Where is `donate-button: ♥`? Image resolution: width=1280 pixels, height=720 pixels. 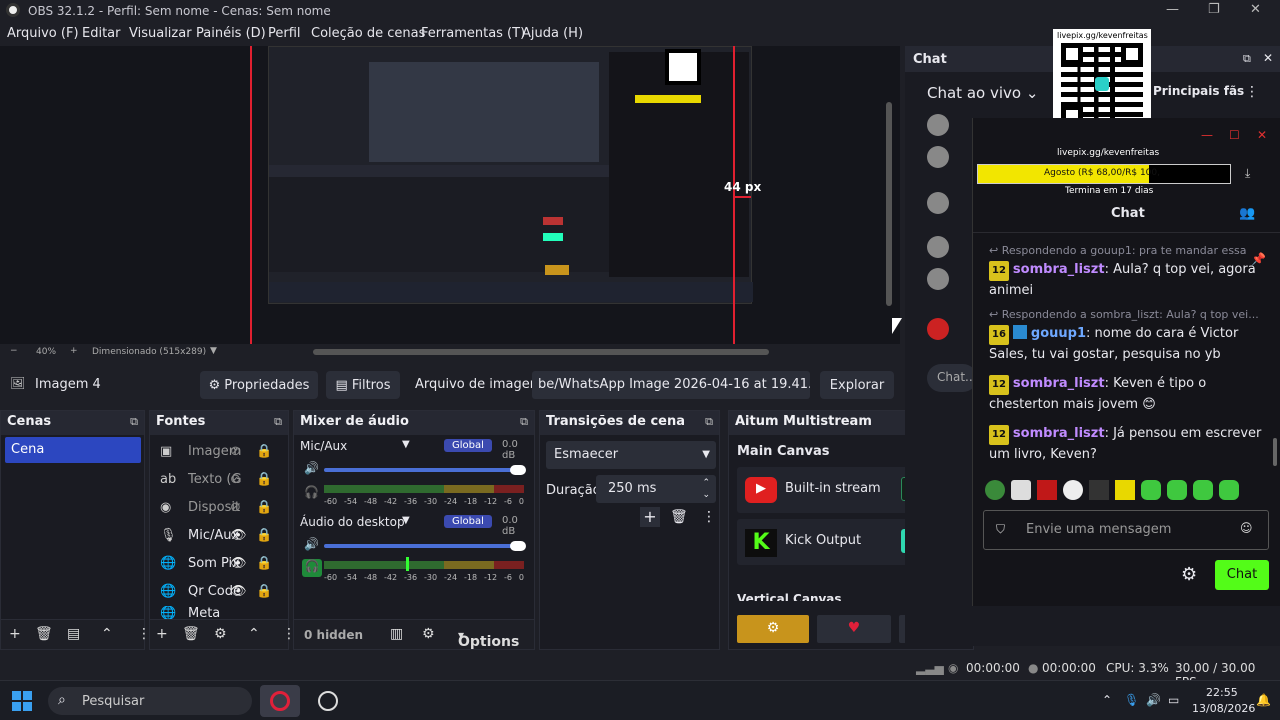 donate-button: ♥ is located at coordinates (854, 629).